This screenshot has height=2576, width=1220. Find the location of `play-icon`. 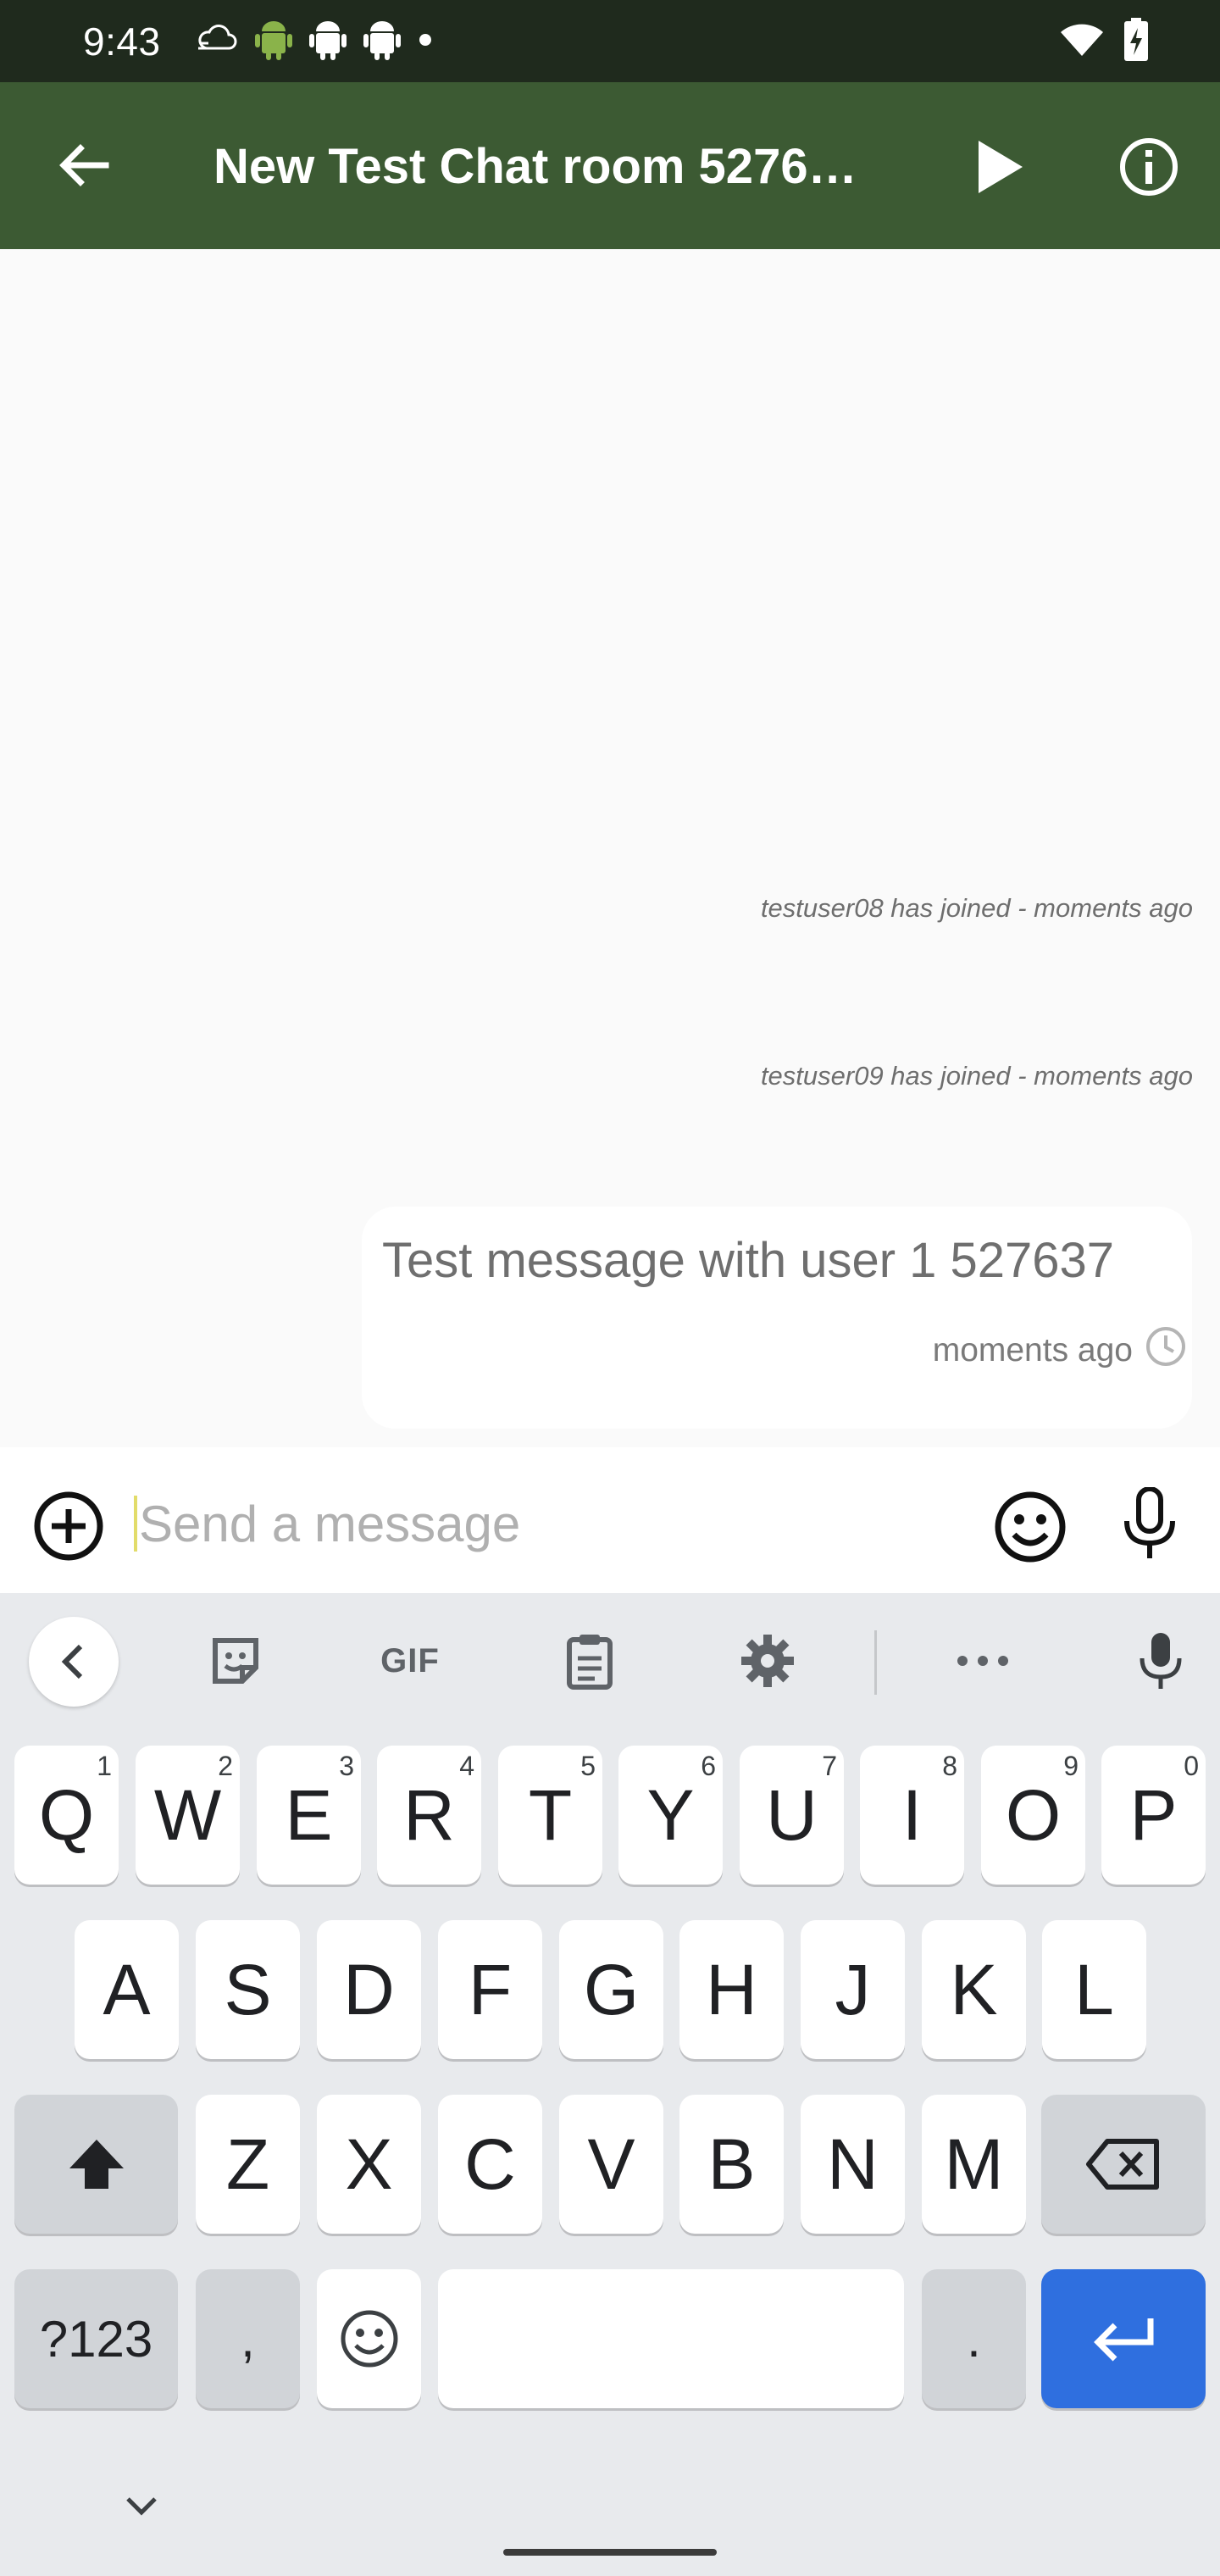

play-icon is located at coordinates (1001, 167).